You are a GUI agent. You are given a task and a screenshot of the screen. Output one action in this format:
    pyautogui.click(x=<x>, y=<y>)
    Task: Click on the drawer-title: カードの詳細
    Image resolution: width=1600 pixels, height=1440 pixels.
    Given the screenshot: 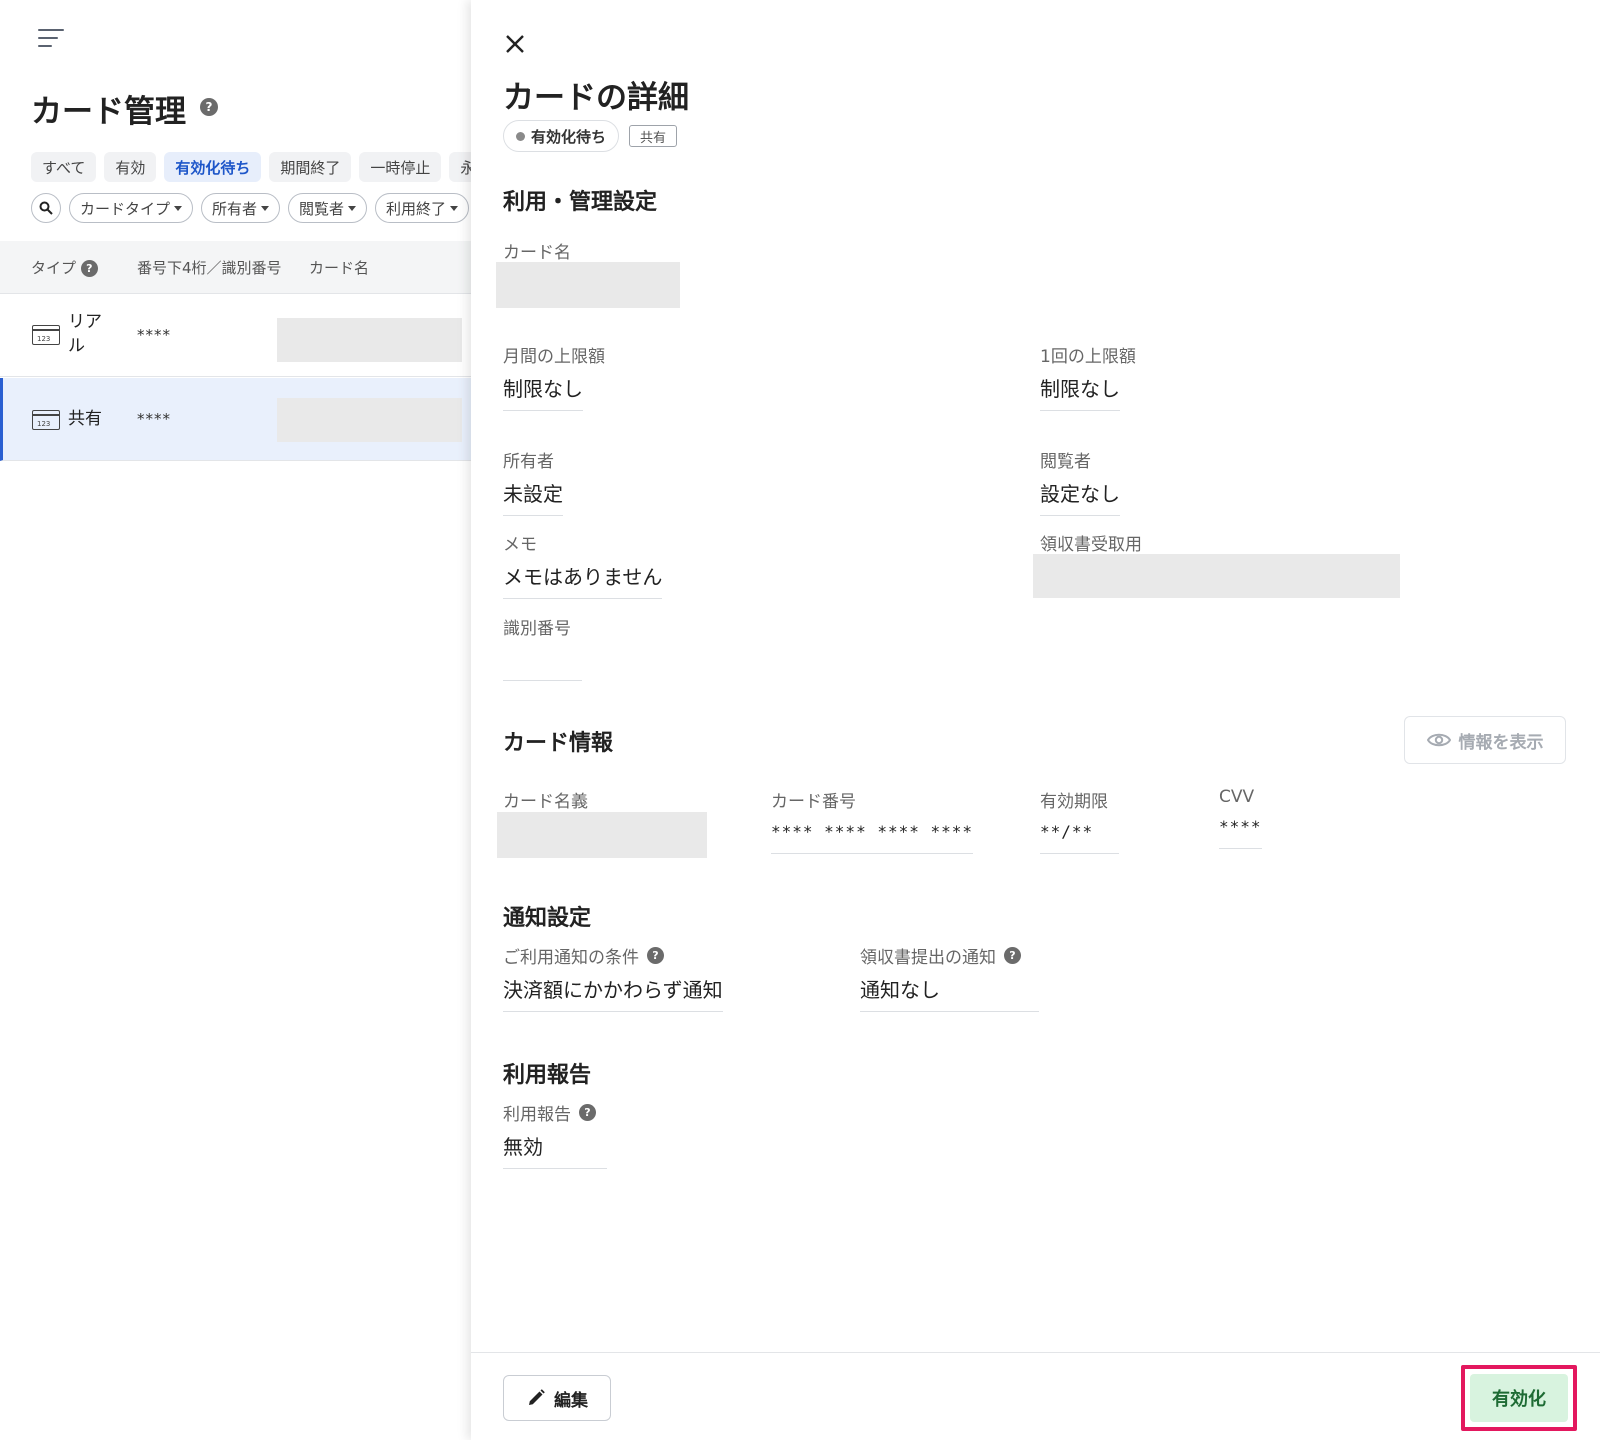 What is the action you would take?
    pyautogui.click(x=596, y=98)
    